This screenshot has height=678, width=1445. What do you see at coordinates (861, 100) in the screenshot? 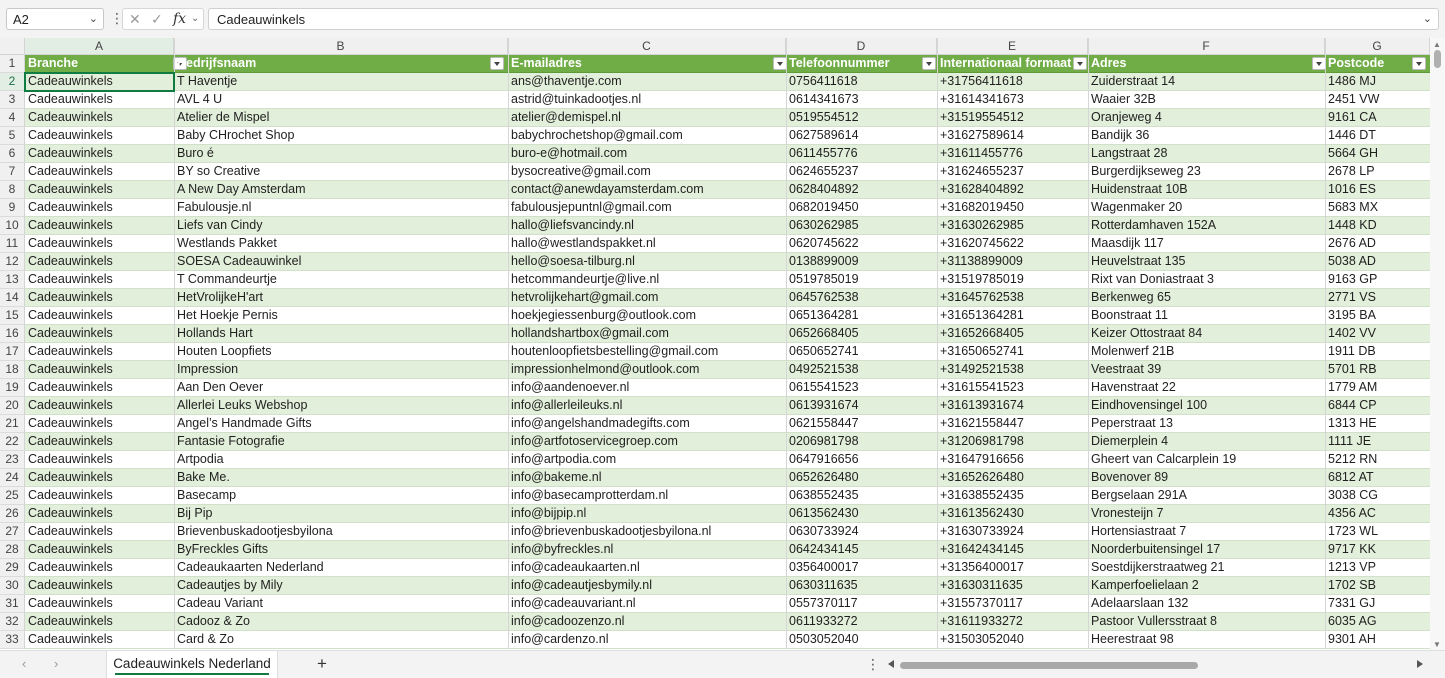
I see `cell-telefoon: 0614341673` at bounding box center [861, 100].